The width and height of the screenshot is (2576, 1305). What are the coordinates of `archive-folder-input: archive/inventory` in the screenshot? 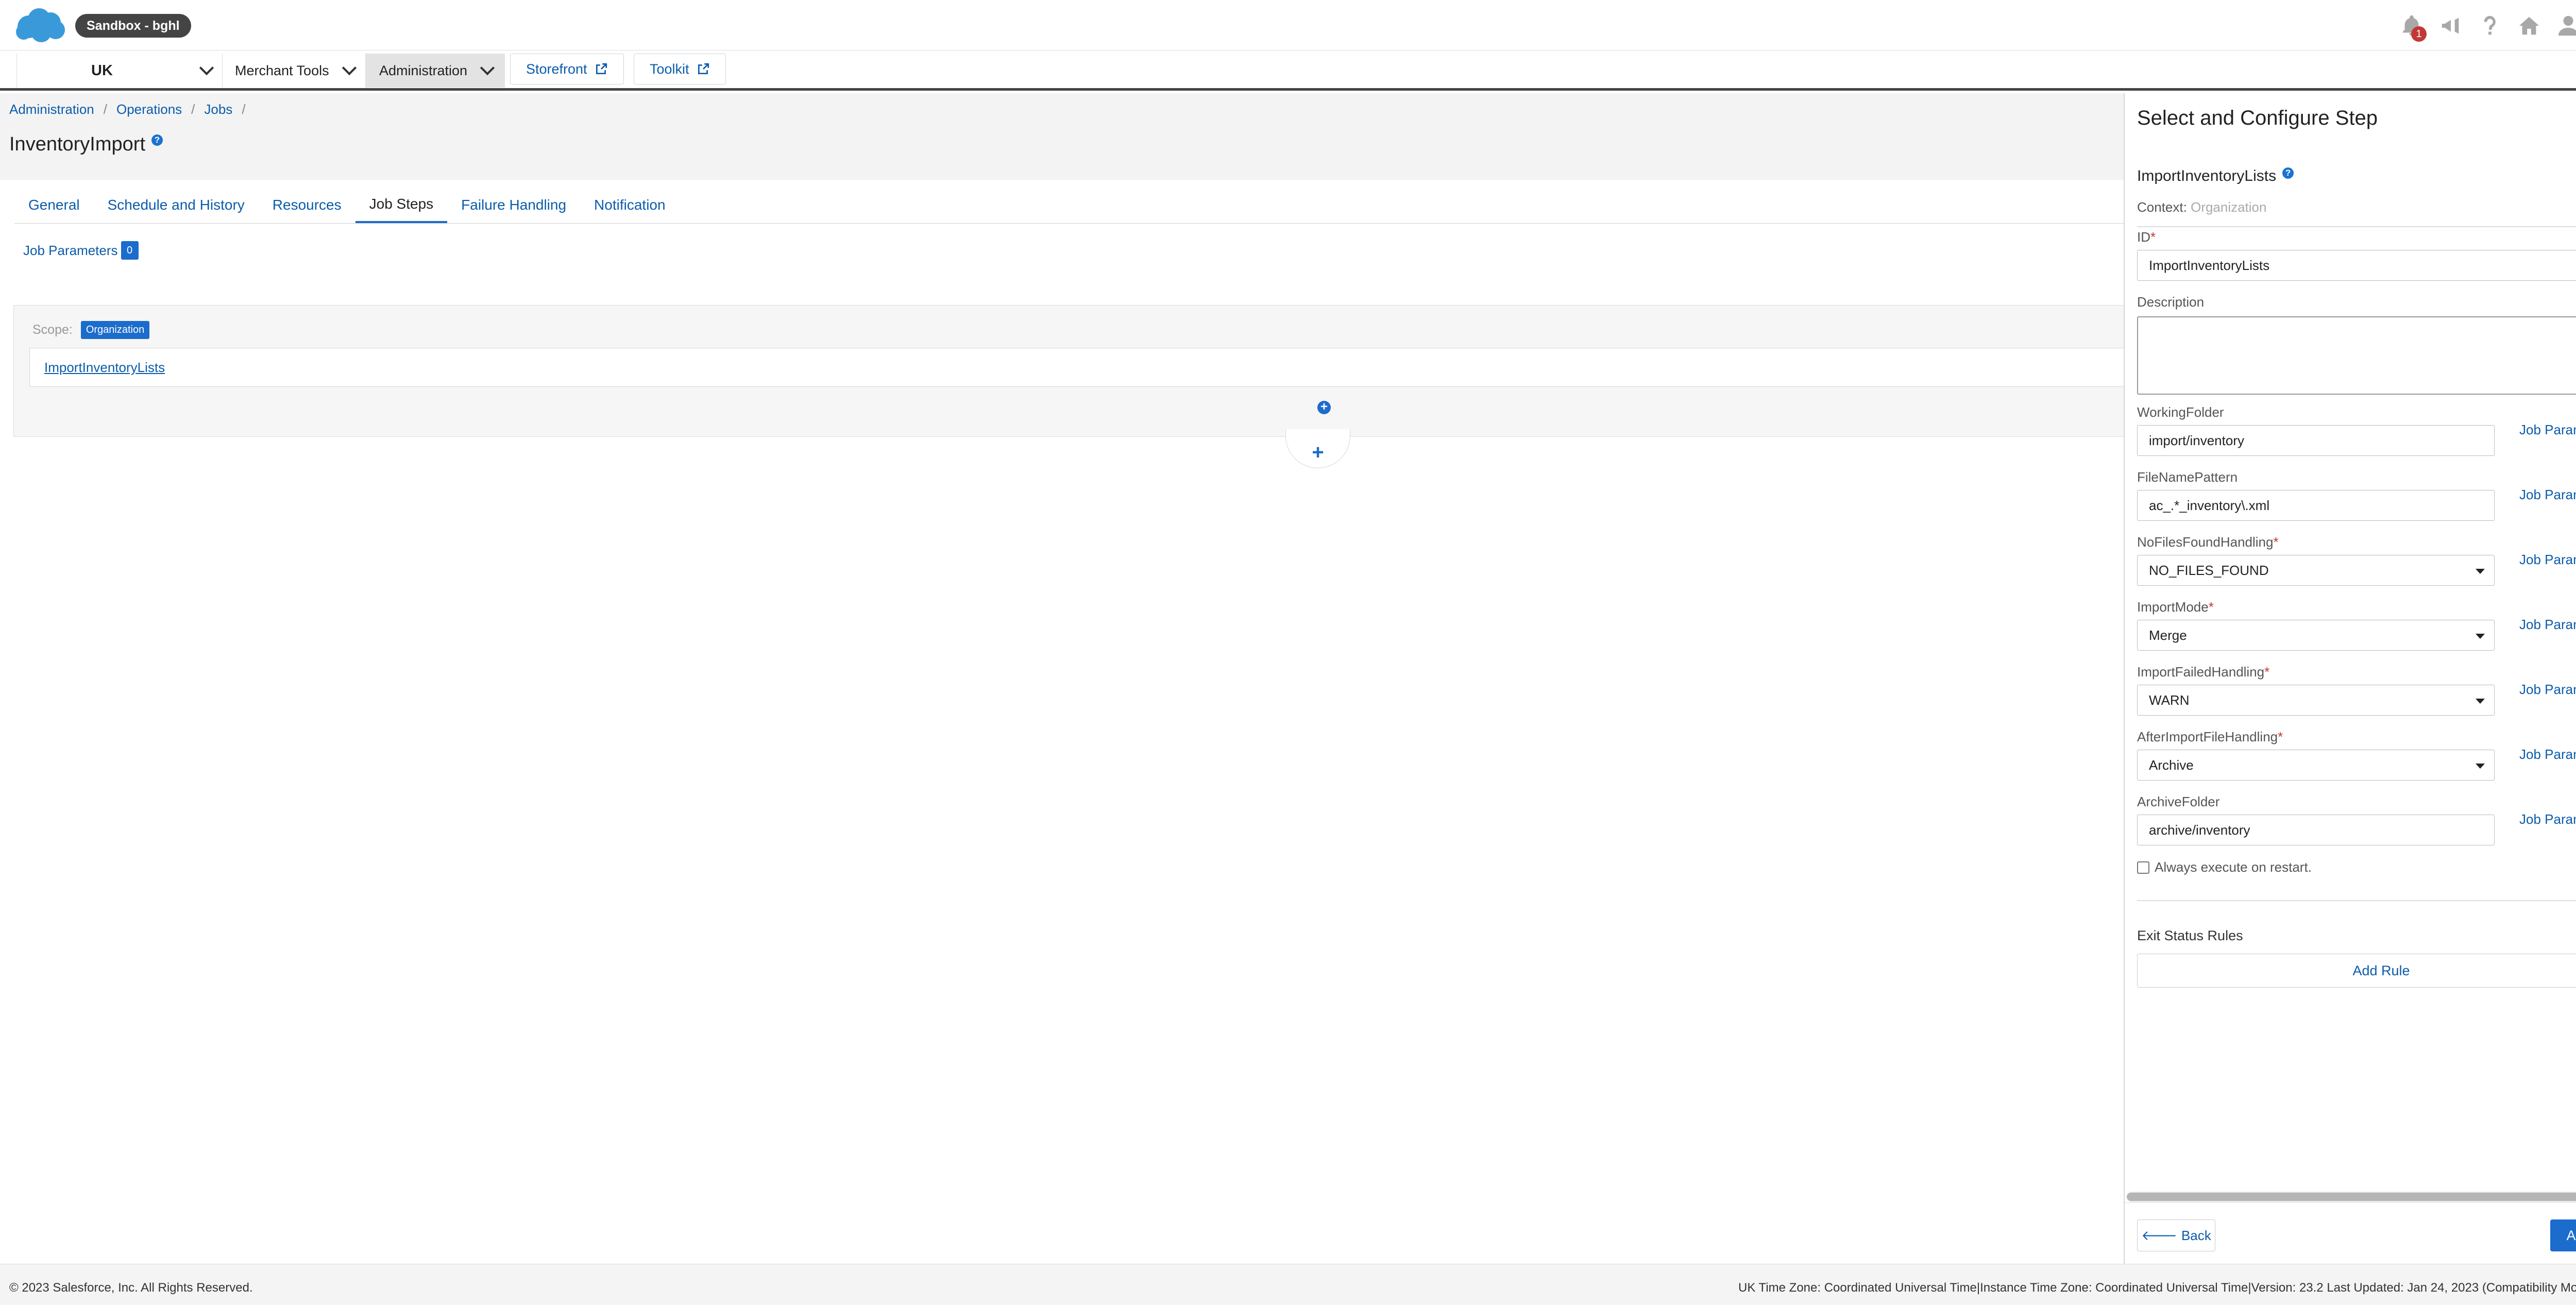 It's located at (2316, 830).